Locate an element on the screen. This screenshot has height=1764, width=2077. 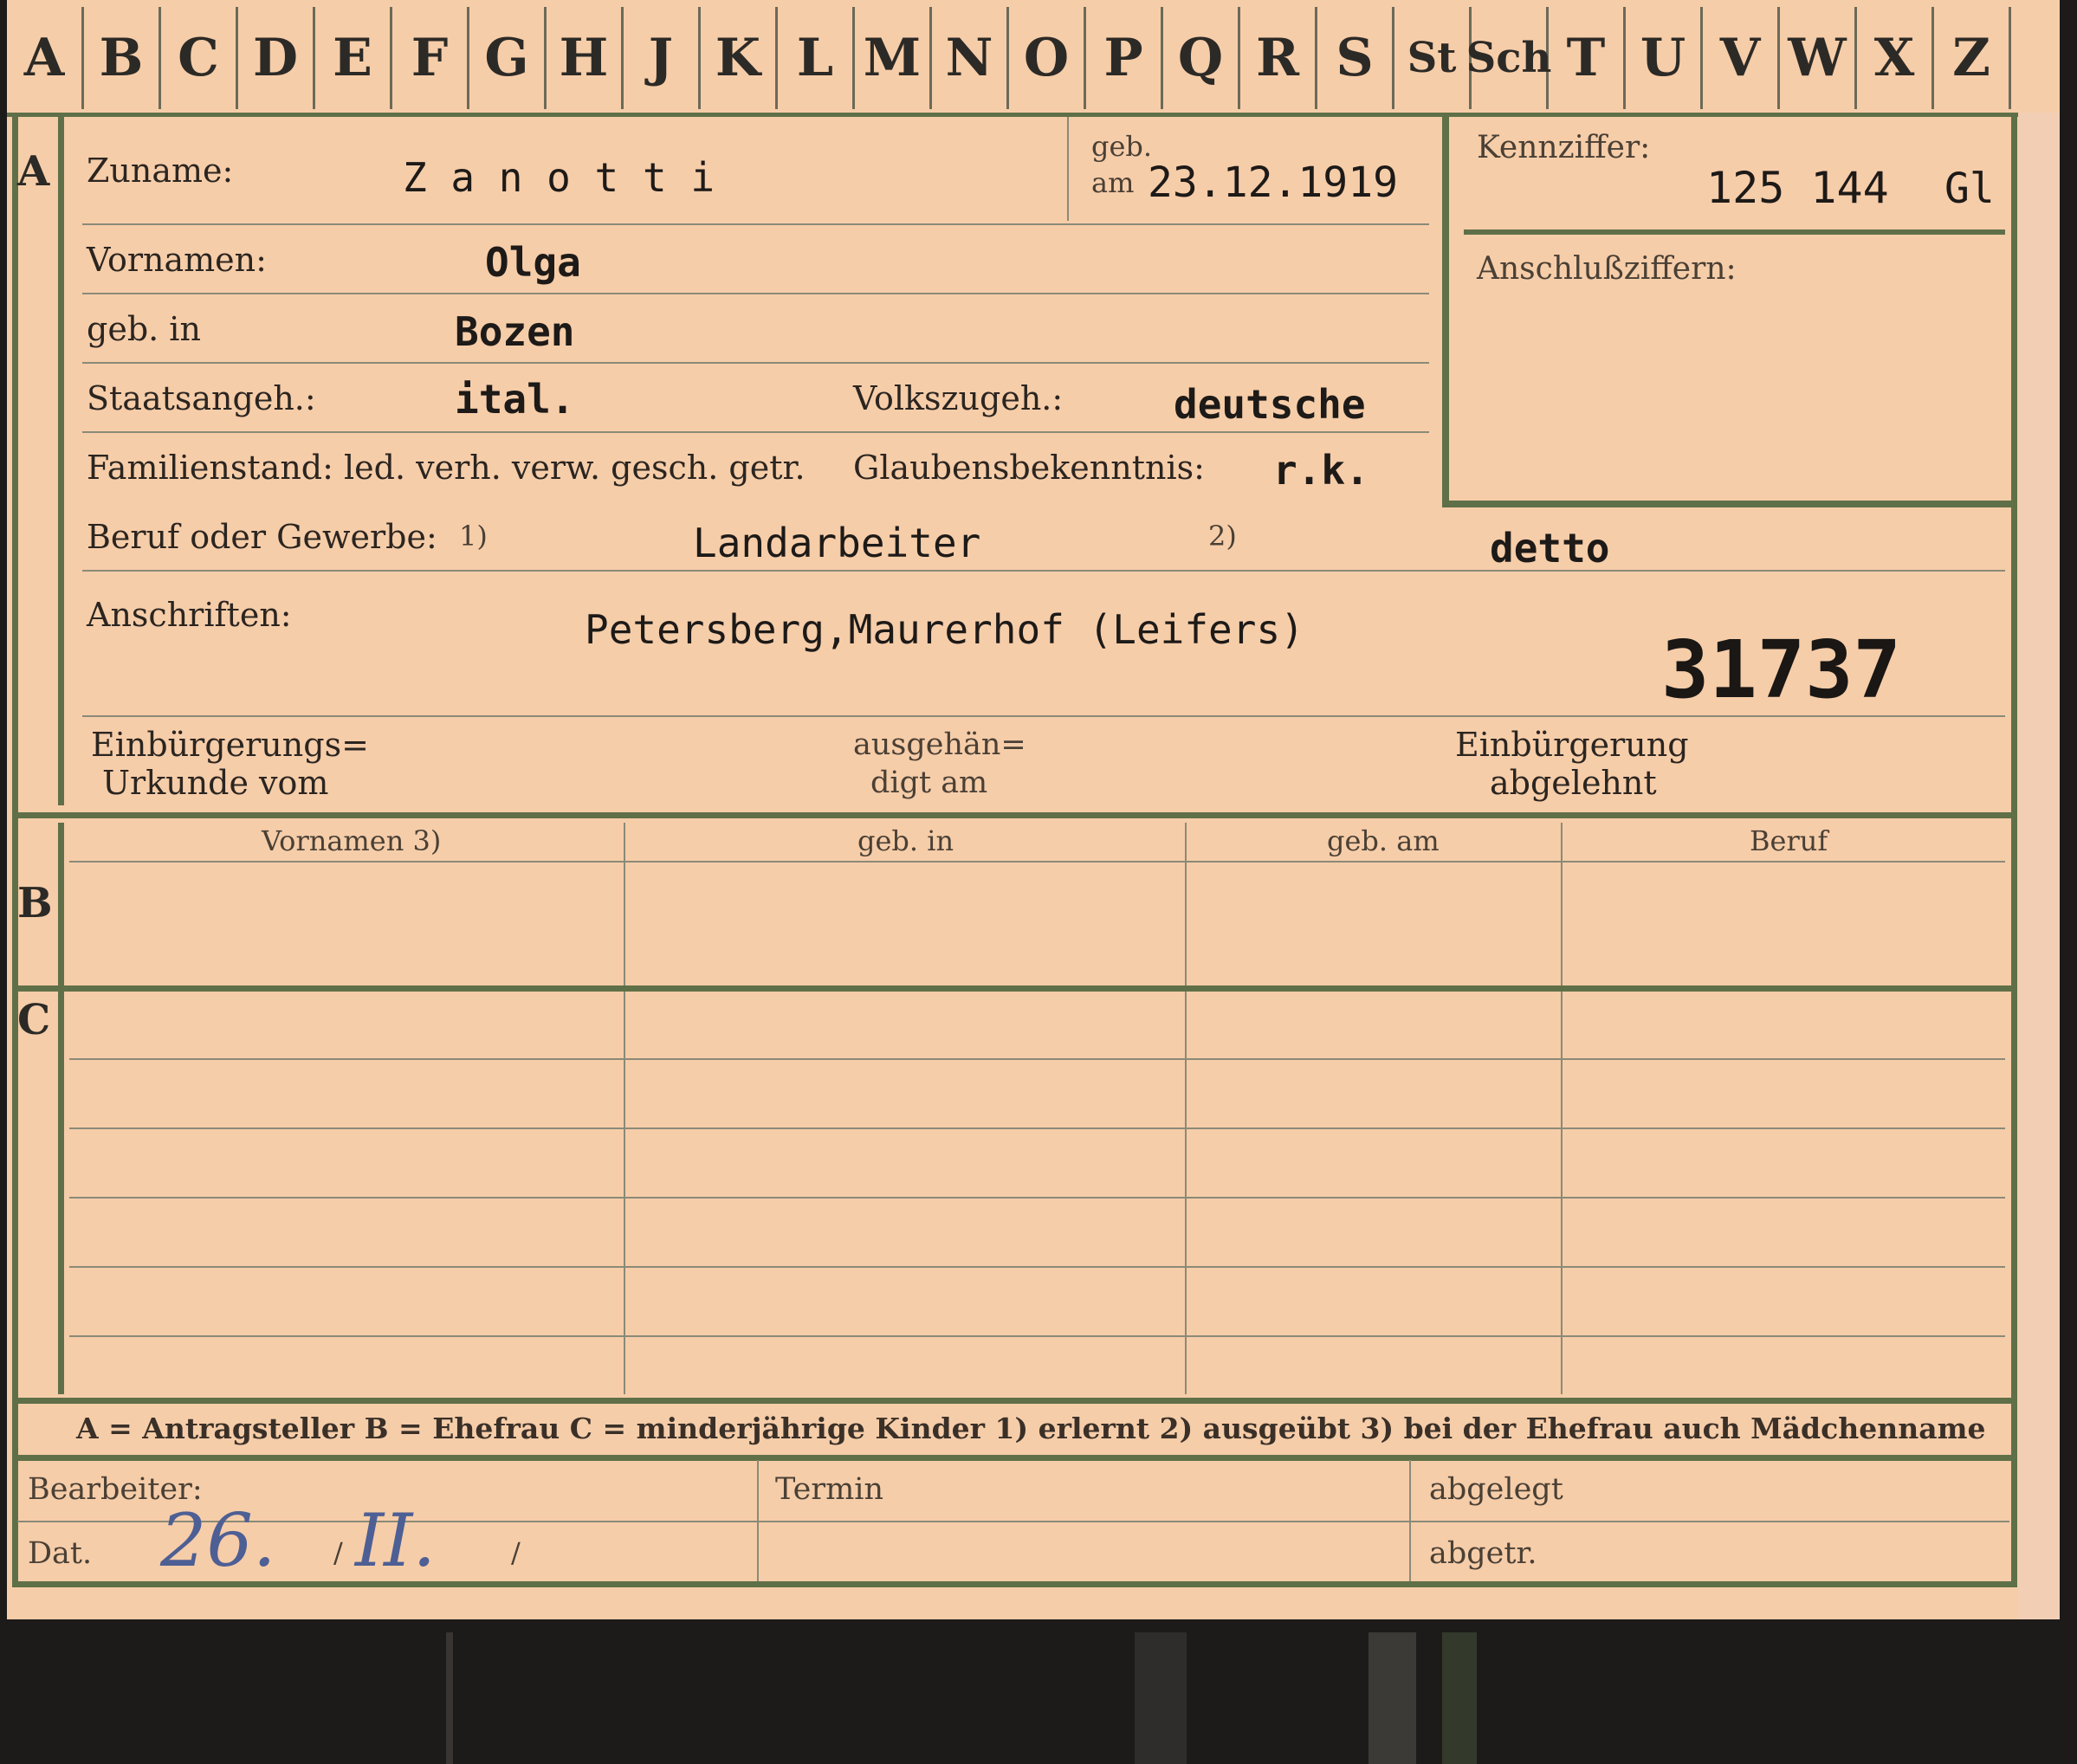
alphabet-tab: Z is located at coordinates (1973, 58).